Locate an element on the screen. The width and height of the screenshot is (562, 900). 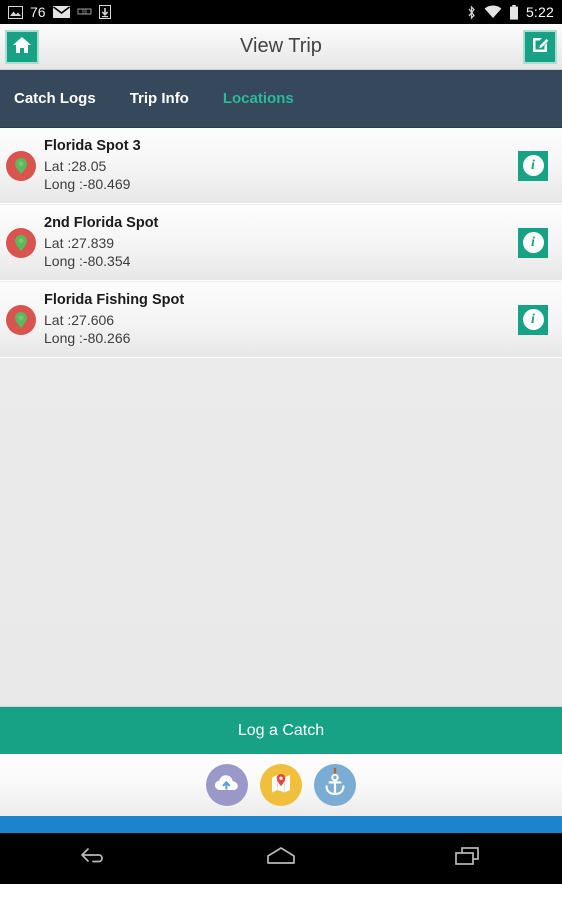
nav-home-button is located at coordinates (281, 859).